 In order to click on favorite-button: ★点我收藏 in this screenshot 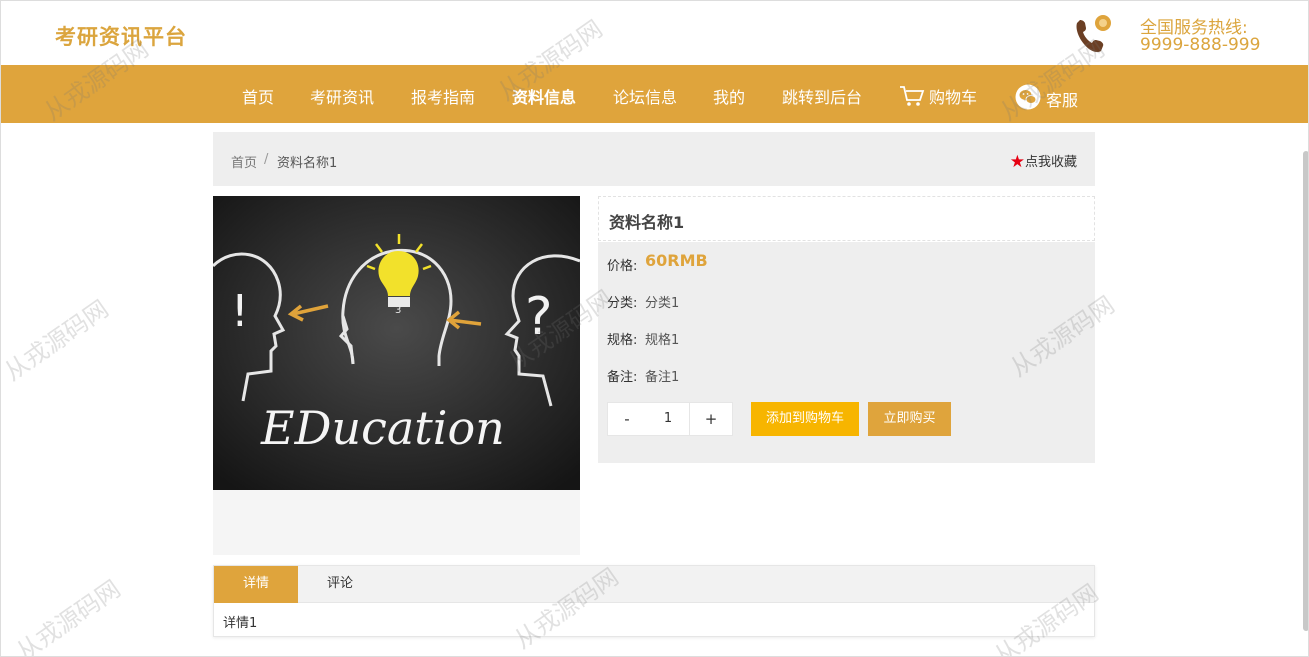, I will do `click(1043, 161)`.